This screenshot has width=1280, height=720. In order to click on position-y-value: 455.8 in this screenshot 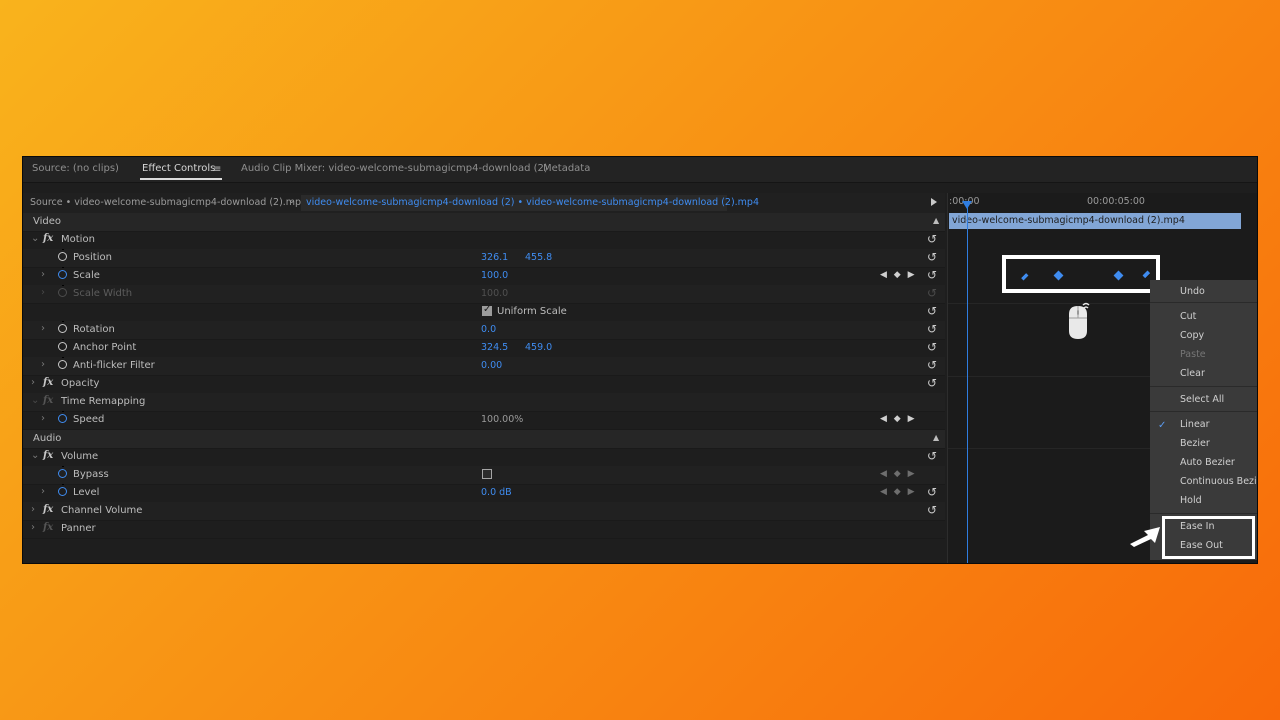, I will do `click(538, 257)`.